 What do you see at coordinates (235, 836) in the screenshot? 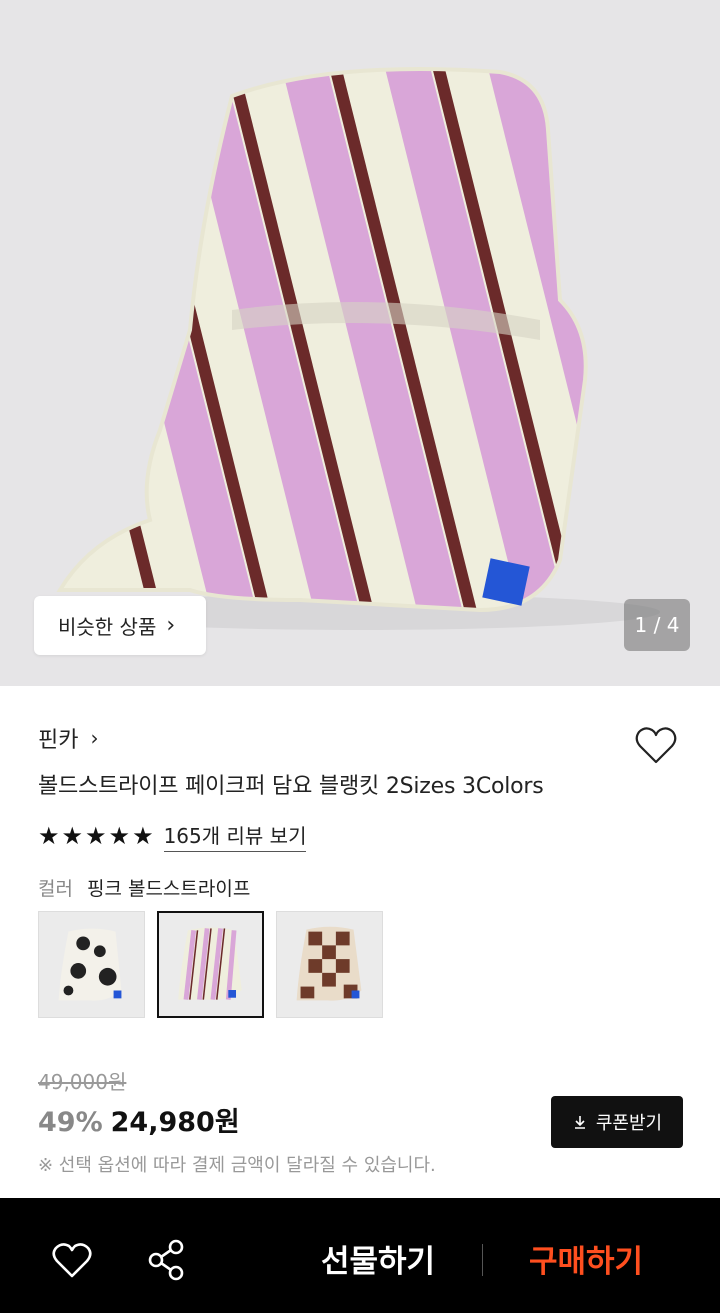
I see `review-link: 165개 리뷰 보기` at bounding box center [235, 836].